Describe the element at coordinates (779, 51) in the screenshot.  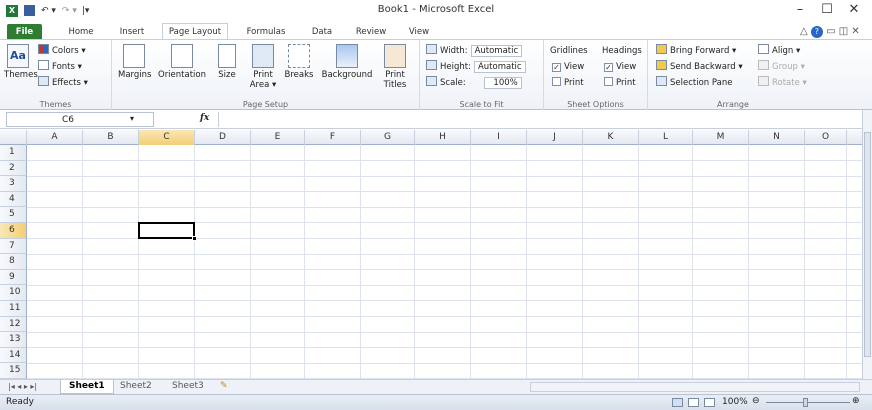
I see `align-button: Align ▾` at that location.